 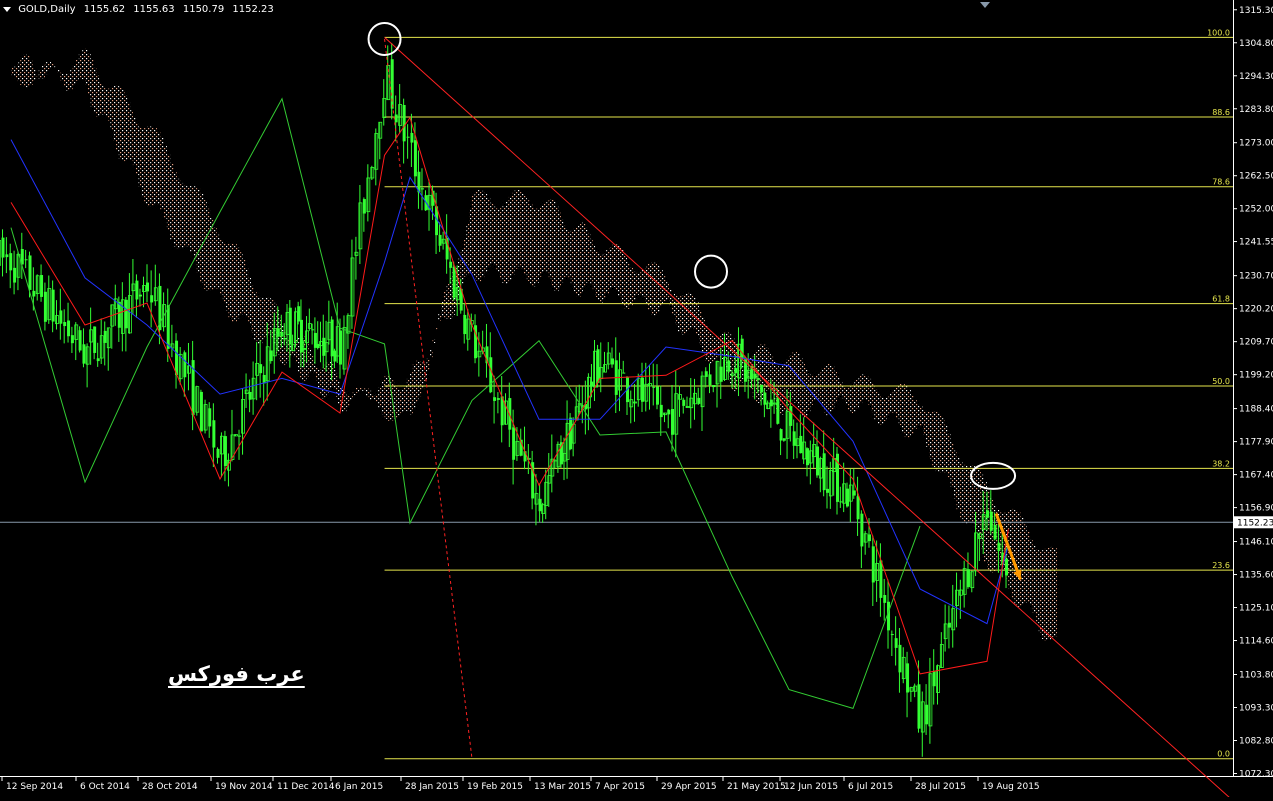 What do you see at coordinates (1221, 182) in the screenshot?
I see `fib-level-label: 78.6` at bounding box center [1221, 182].